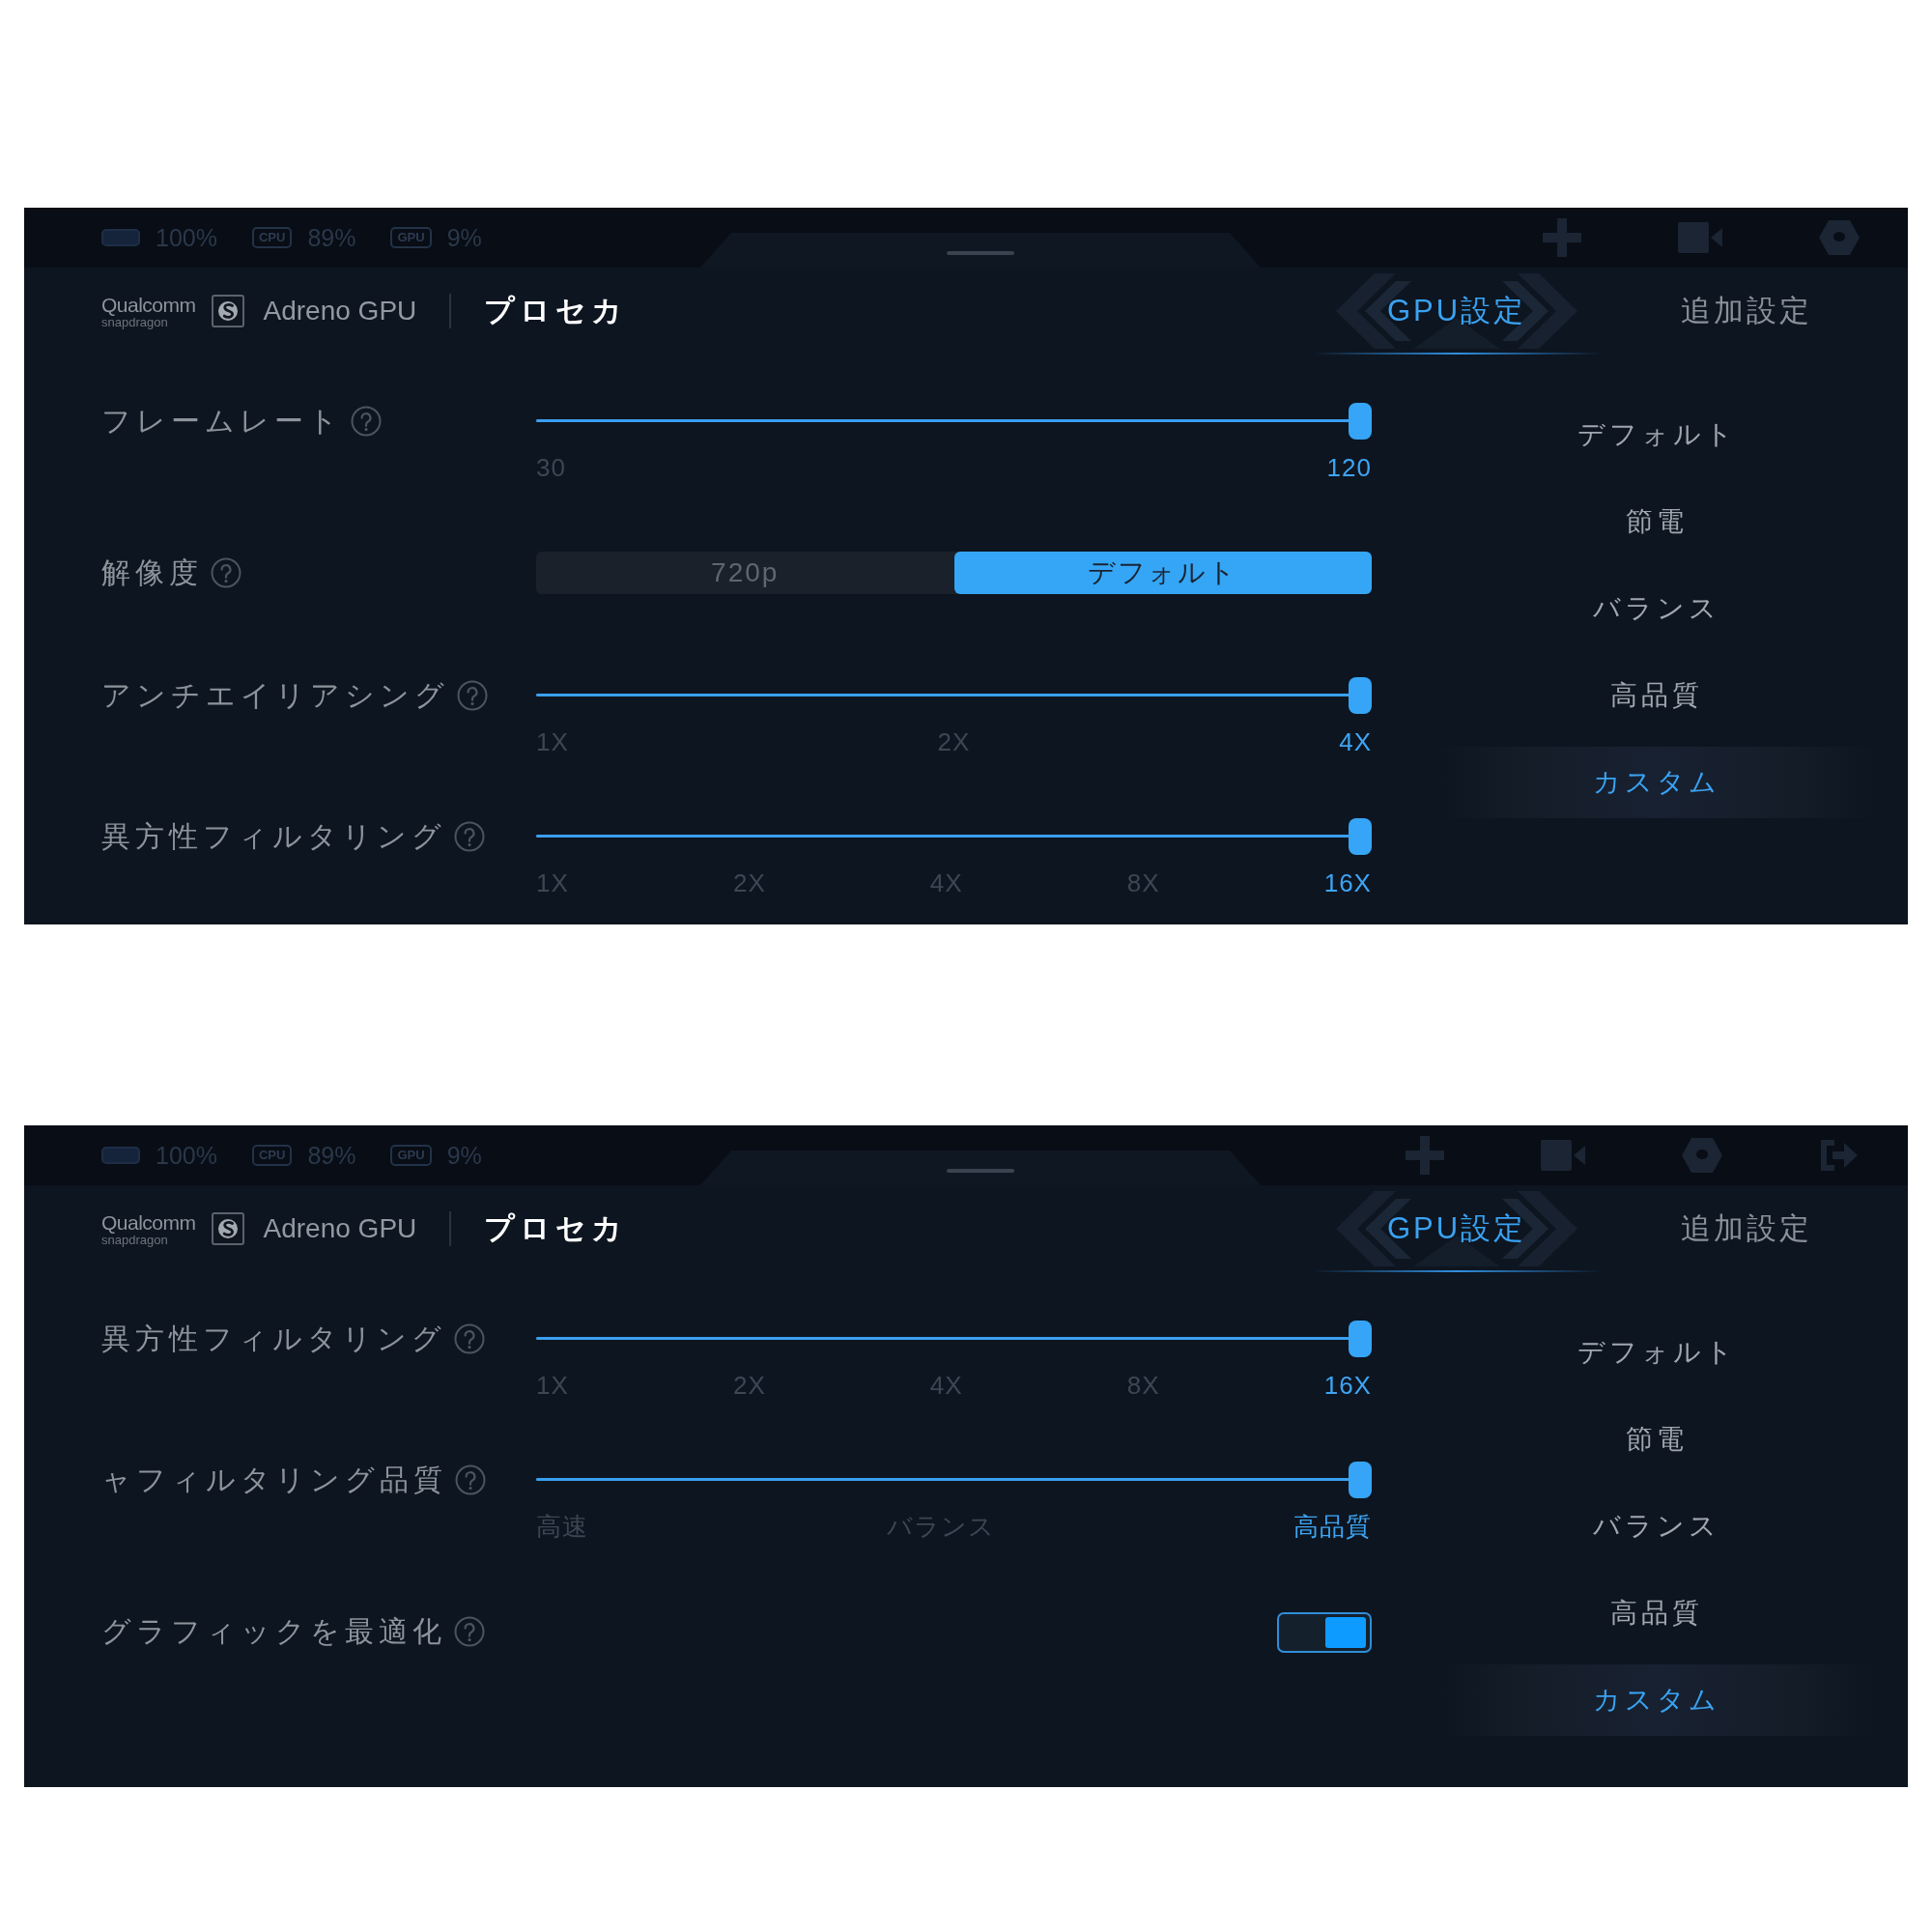 The width and height of the screenshot is (1932, 1932). What do you see at coordinates (1349, 467) in the screenshot?
I see `tick-label: 120` at bounding box center [1349, 467].